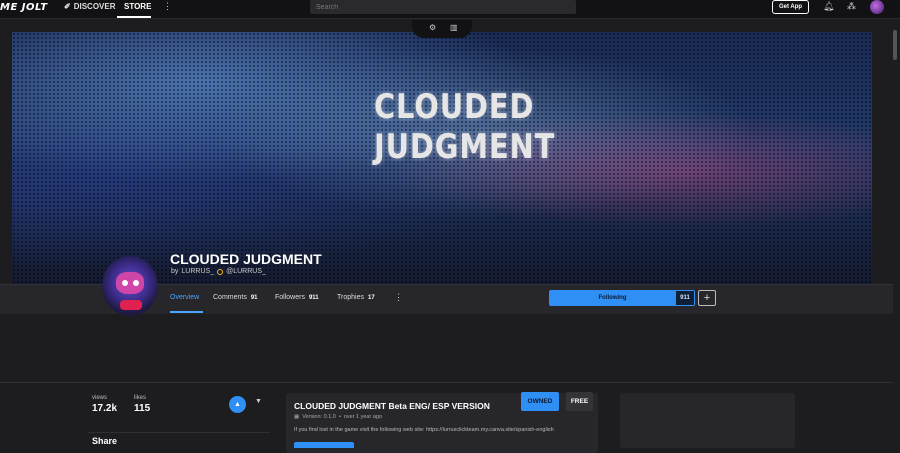  Describe the element at coordinates (67, 6) in the screenshot. I see `discover-icon: ✐` at that location.